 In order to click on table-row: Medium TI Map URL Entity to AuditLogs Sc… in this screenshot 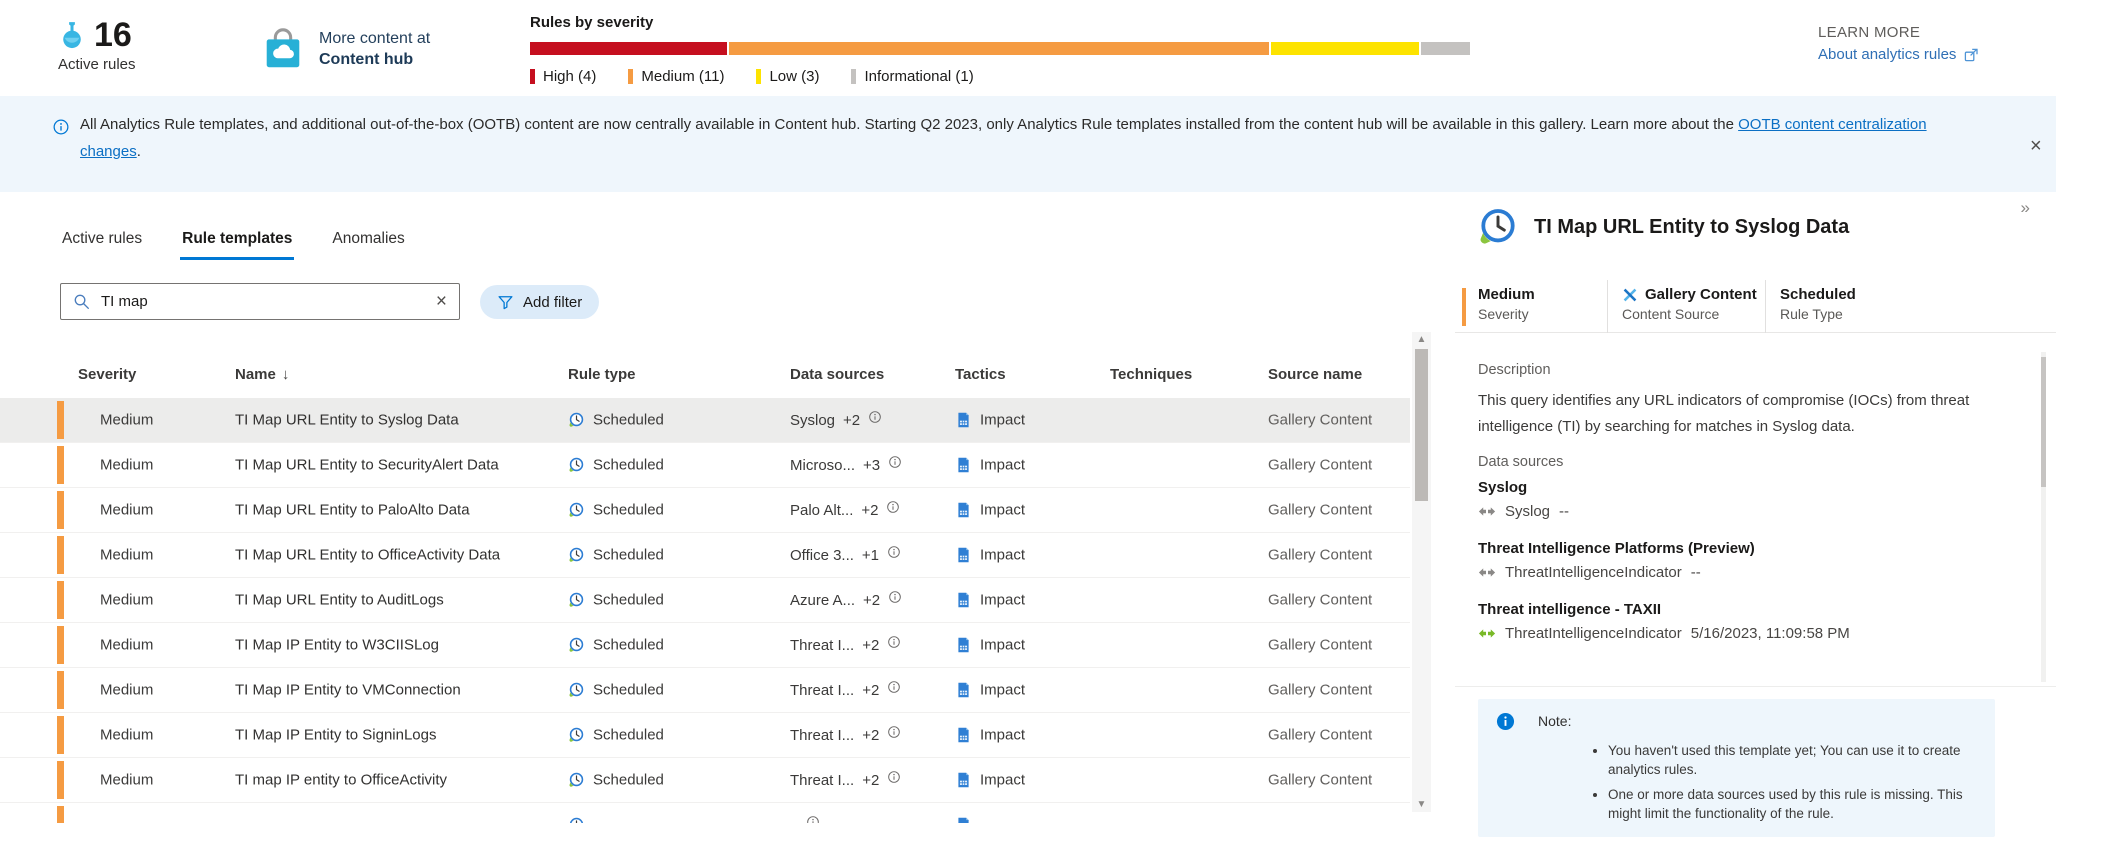, I will do `click(705, 600)`.